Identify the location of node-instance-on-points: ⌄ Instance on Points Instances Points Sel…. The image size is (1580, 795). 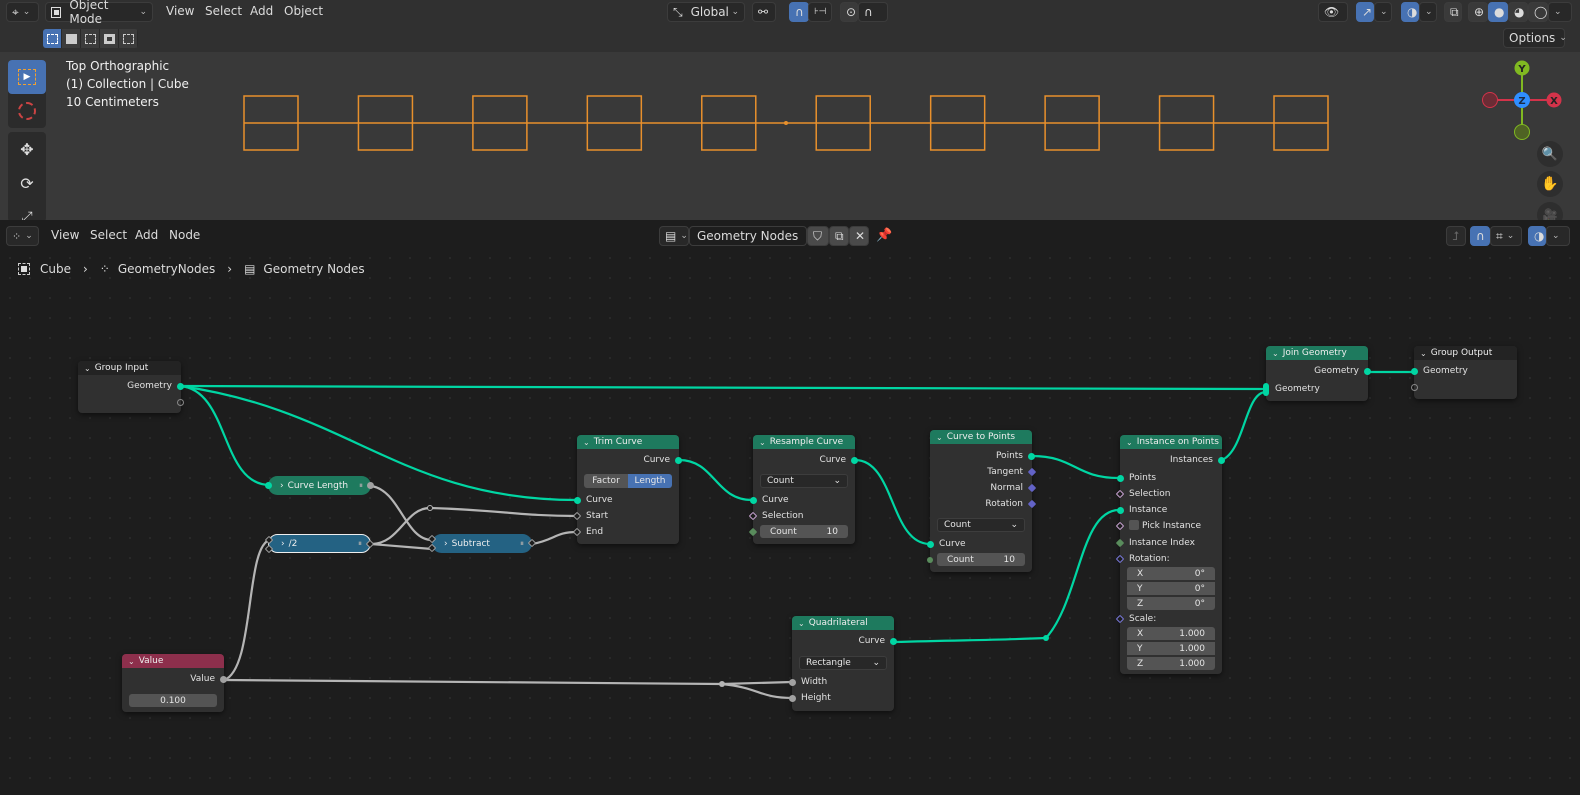
(1170, 554).